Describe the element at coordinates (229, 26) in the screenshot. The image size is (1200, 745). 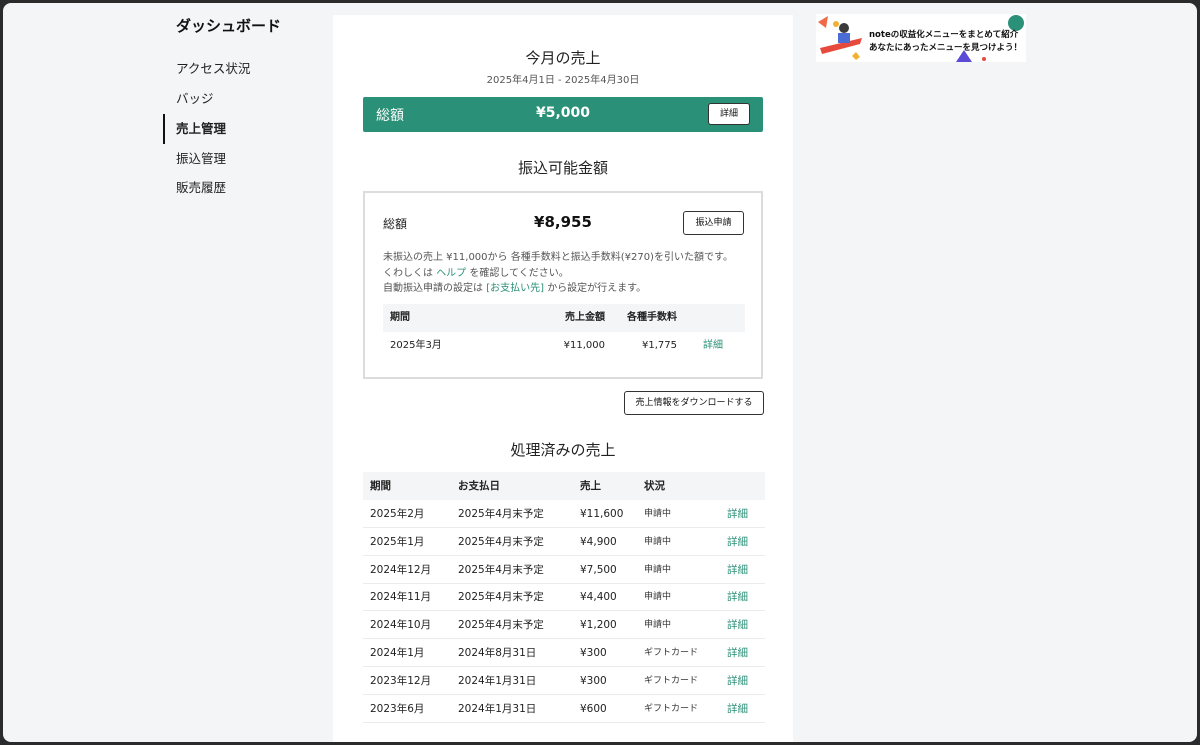
I see `sidebar-title: ダッシュボード` at that location.